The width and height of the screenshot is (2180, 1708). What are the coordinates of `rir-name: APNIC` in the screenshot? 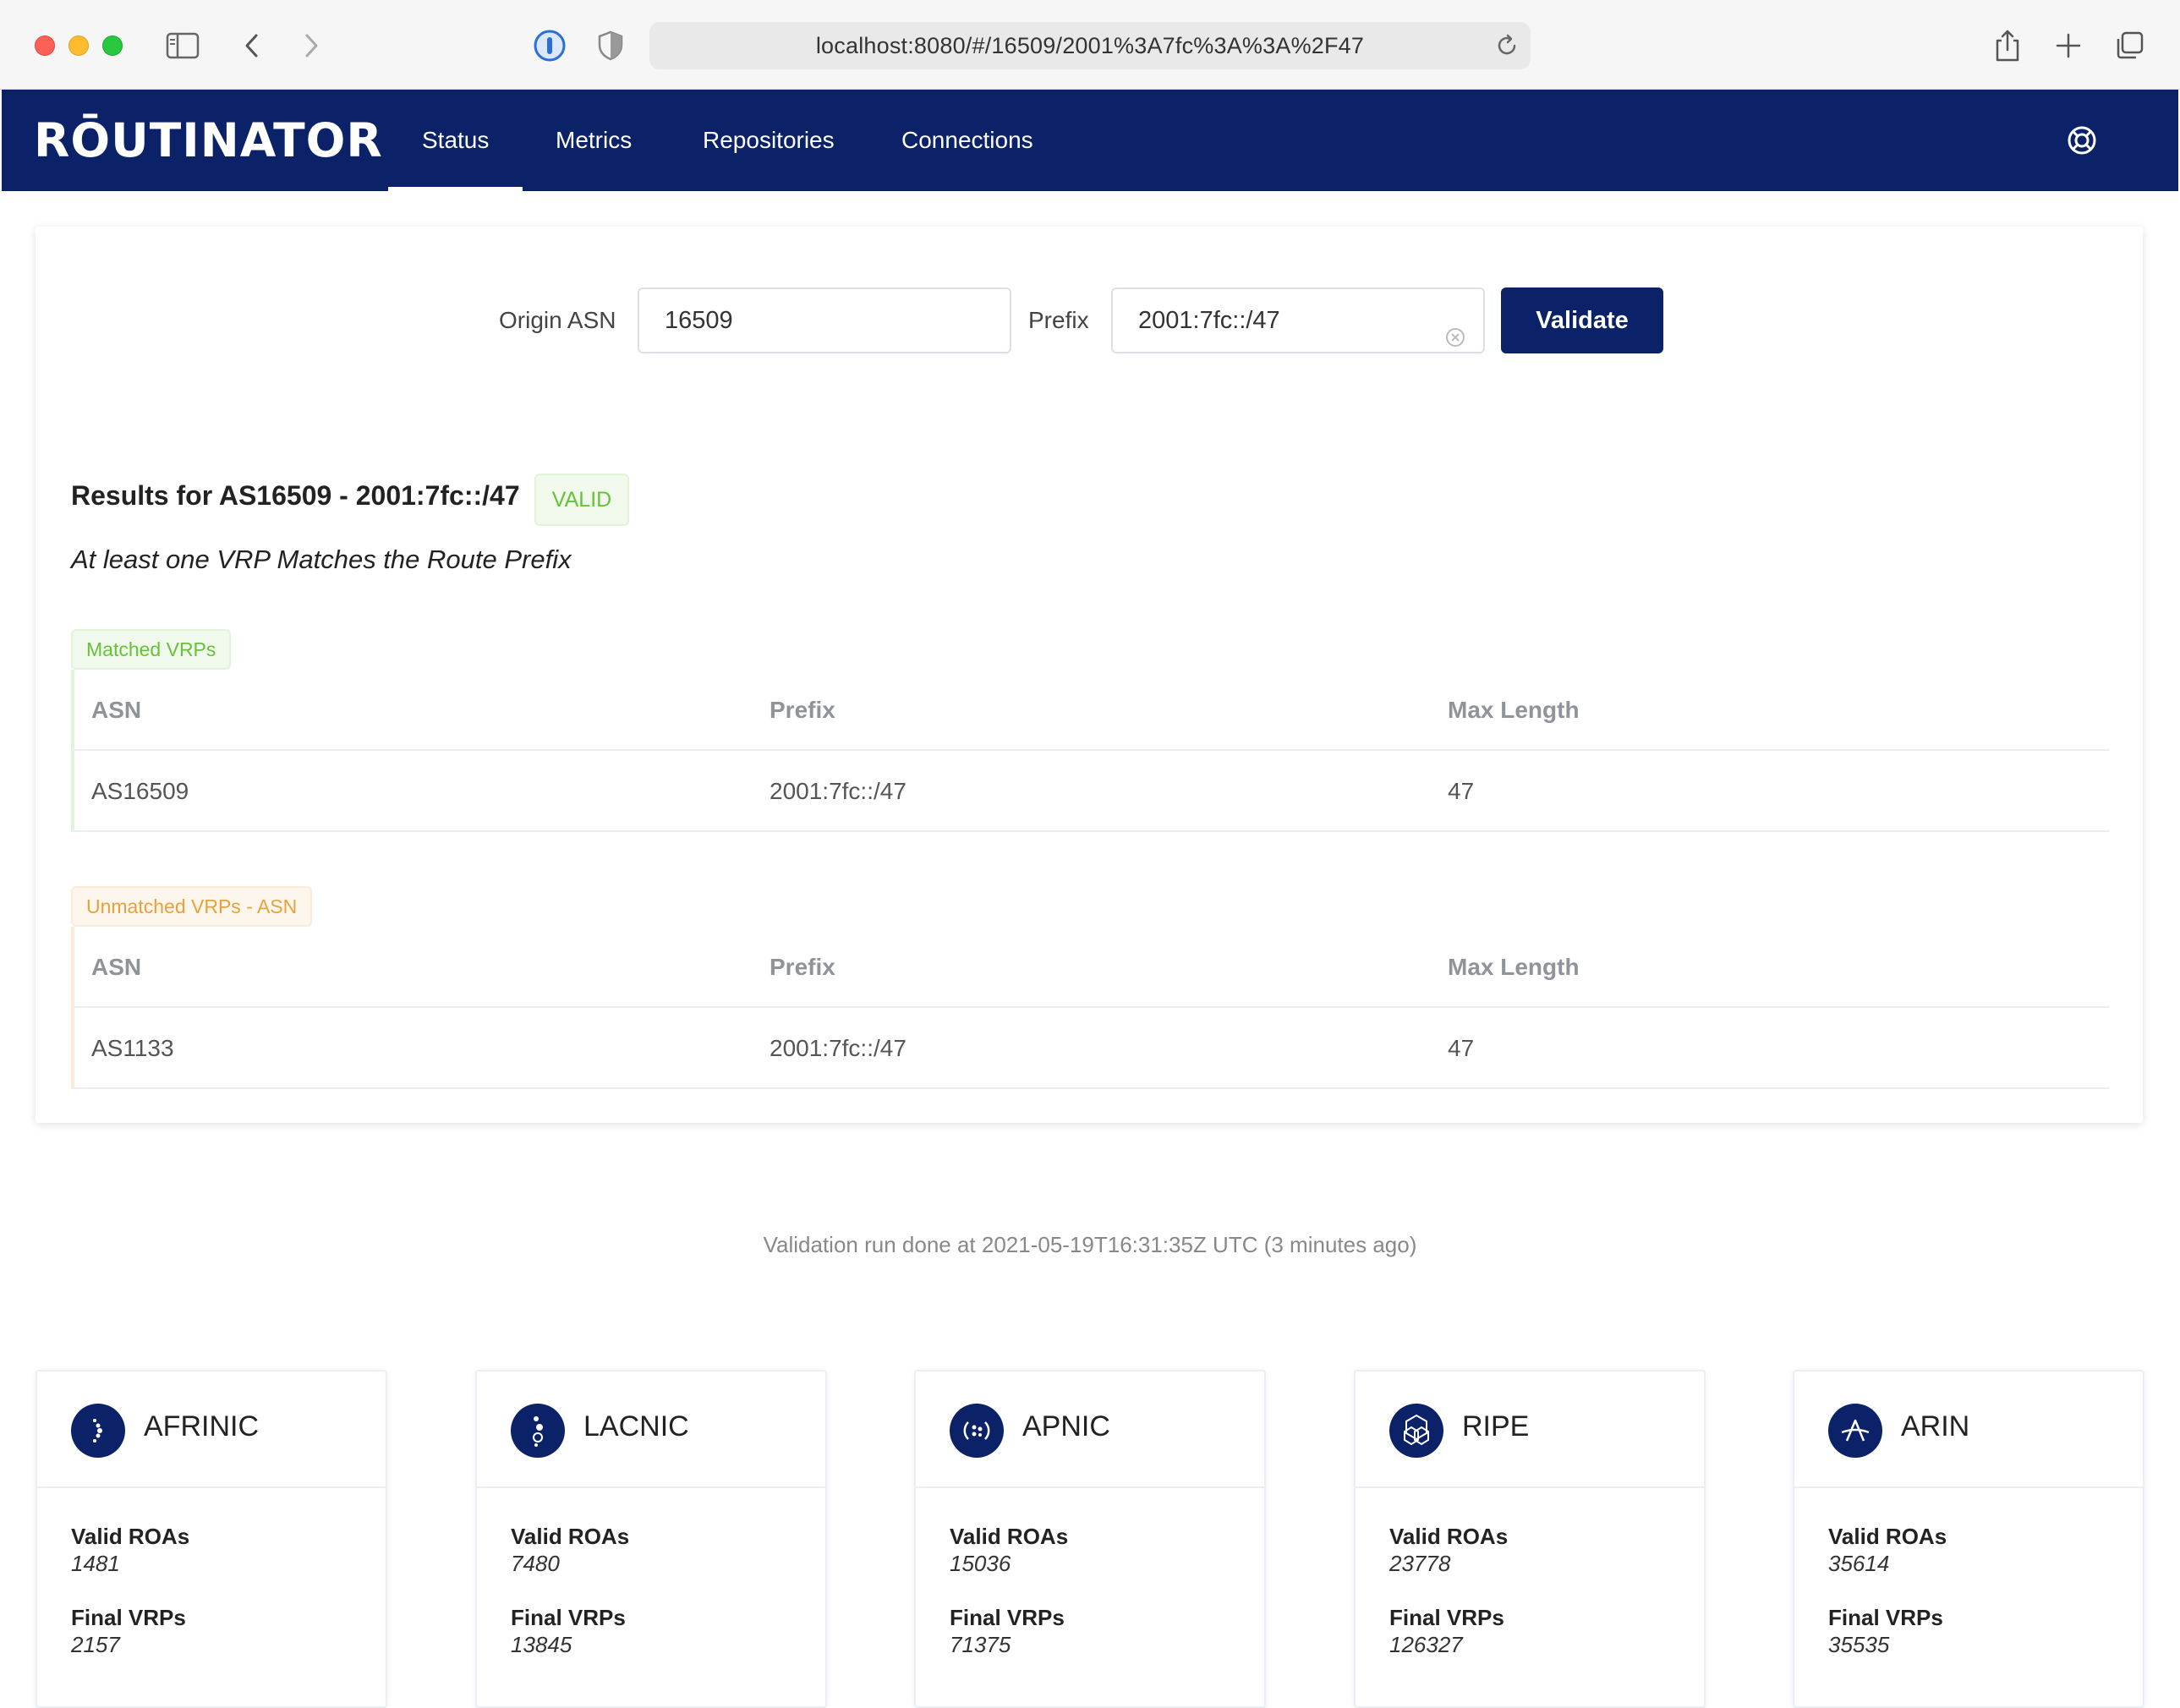 It's located at (1066, 1426).